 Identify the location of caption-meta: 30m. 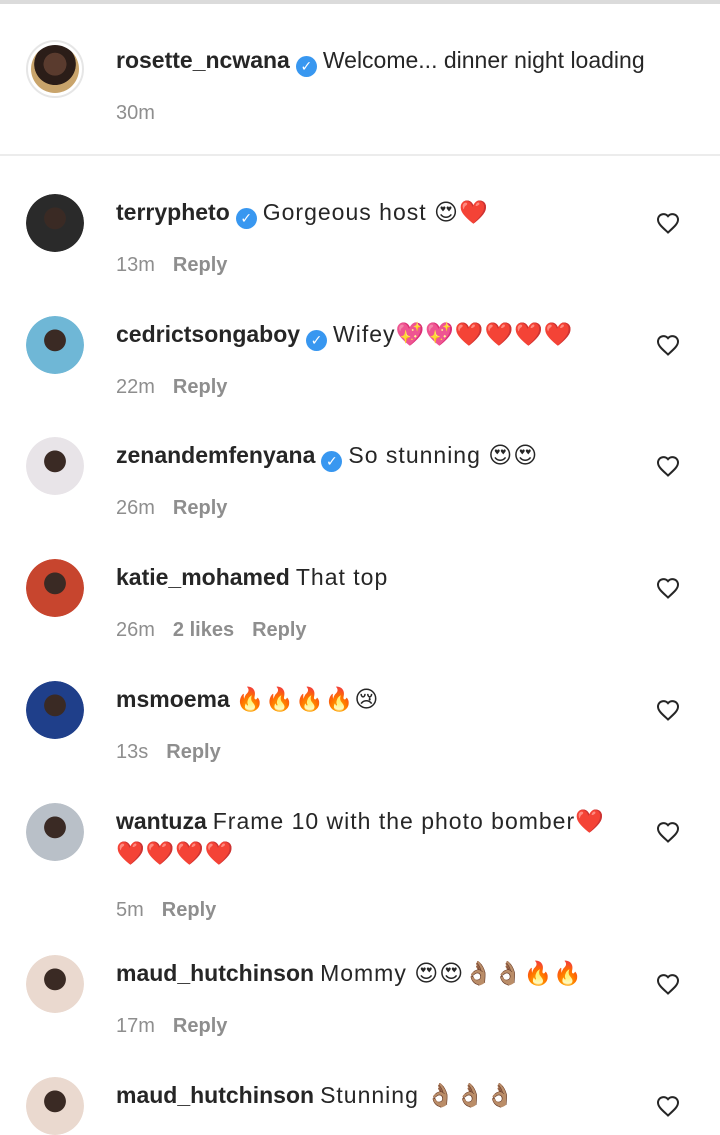
(144, 113).